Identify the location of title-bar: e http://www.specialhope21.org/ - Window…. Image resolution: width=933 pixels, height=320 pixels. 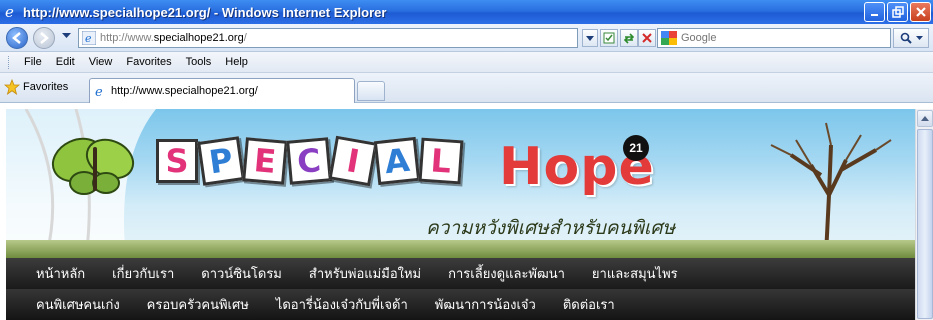
(466, 12).